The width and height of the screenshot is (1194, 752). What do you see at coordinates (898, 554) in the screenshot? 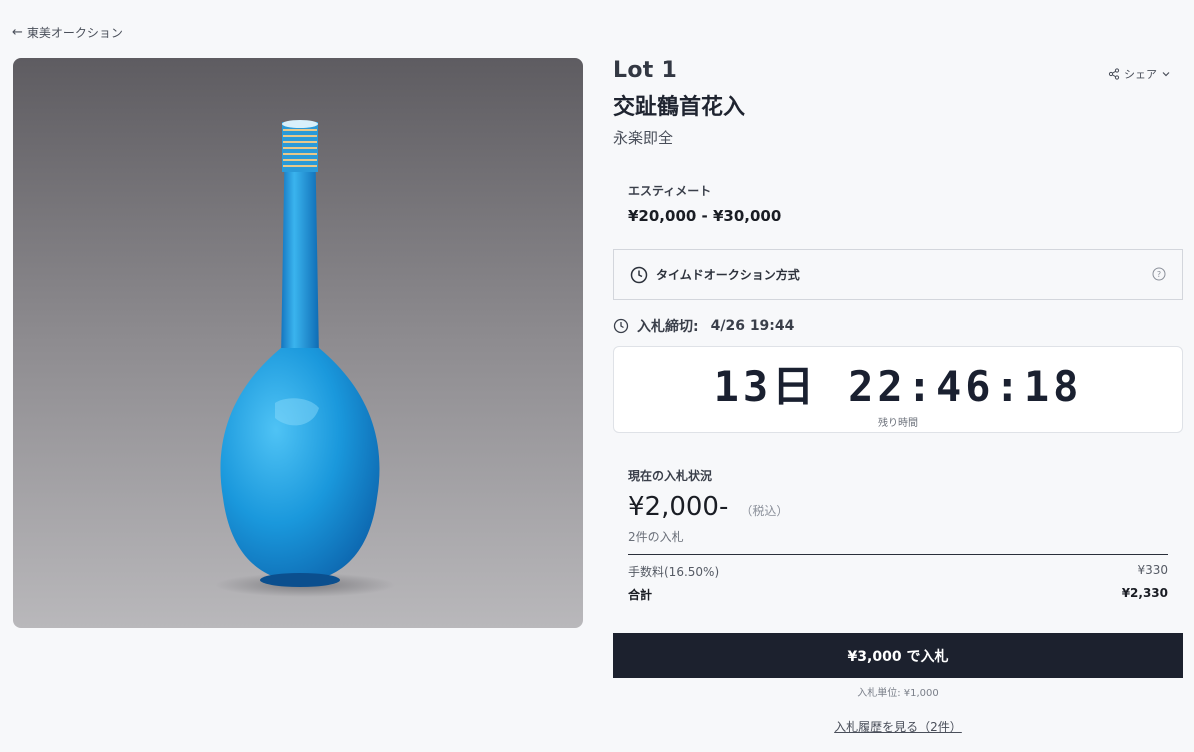
I see `divider` at bounding box center [898, 554].